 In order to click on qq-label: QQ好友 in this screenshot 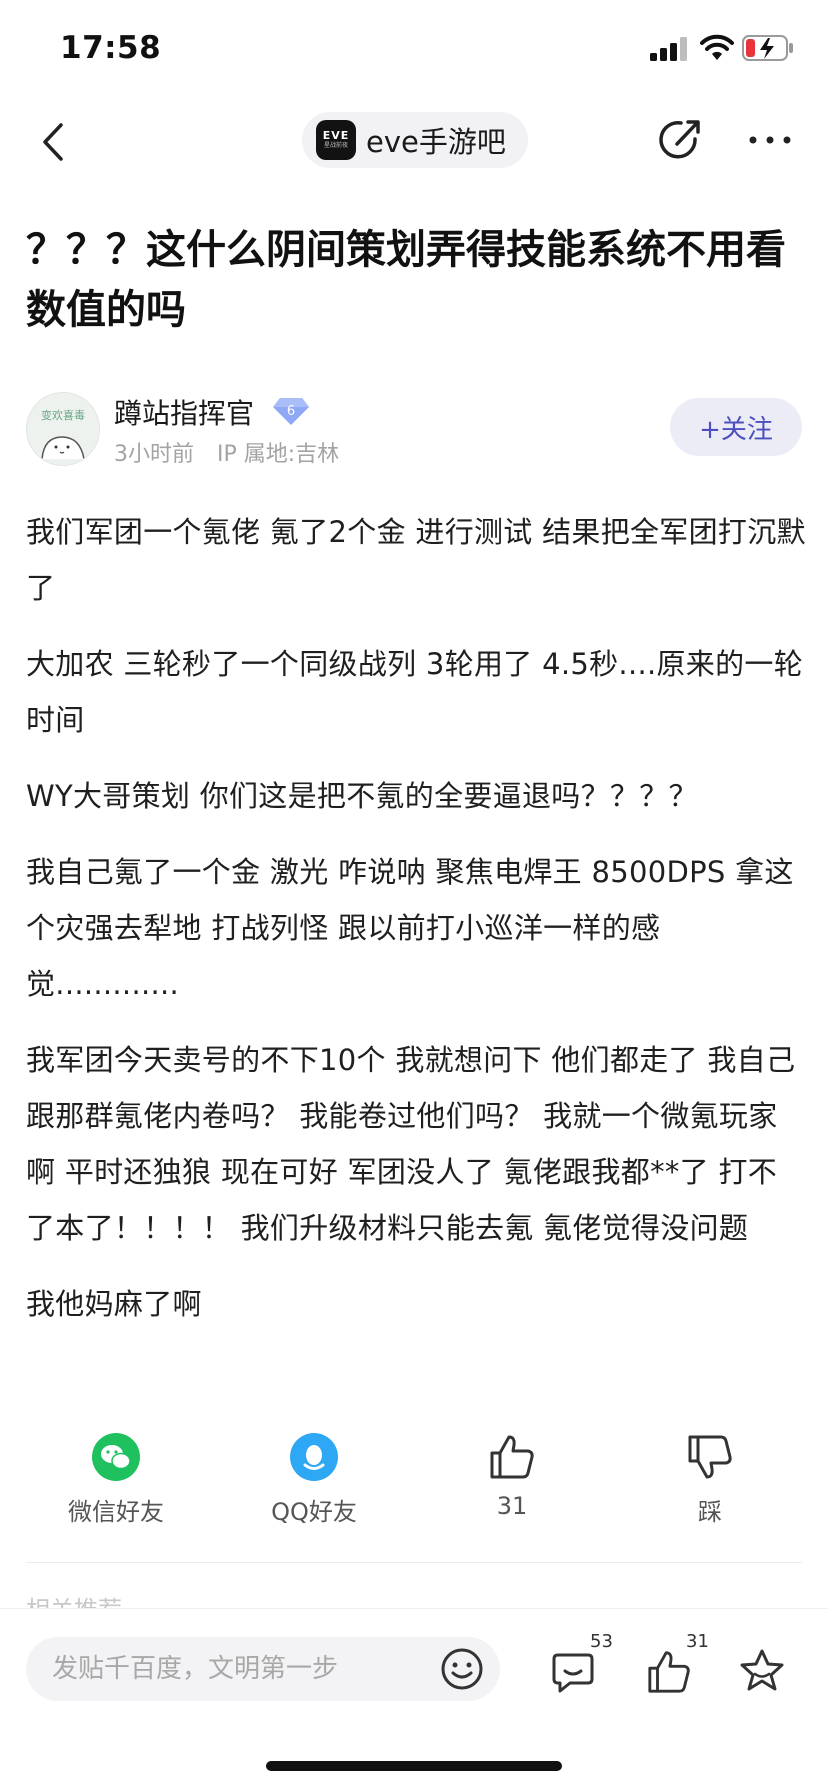, I will do `click(314, 1512)`.